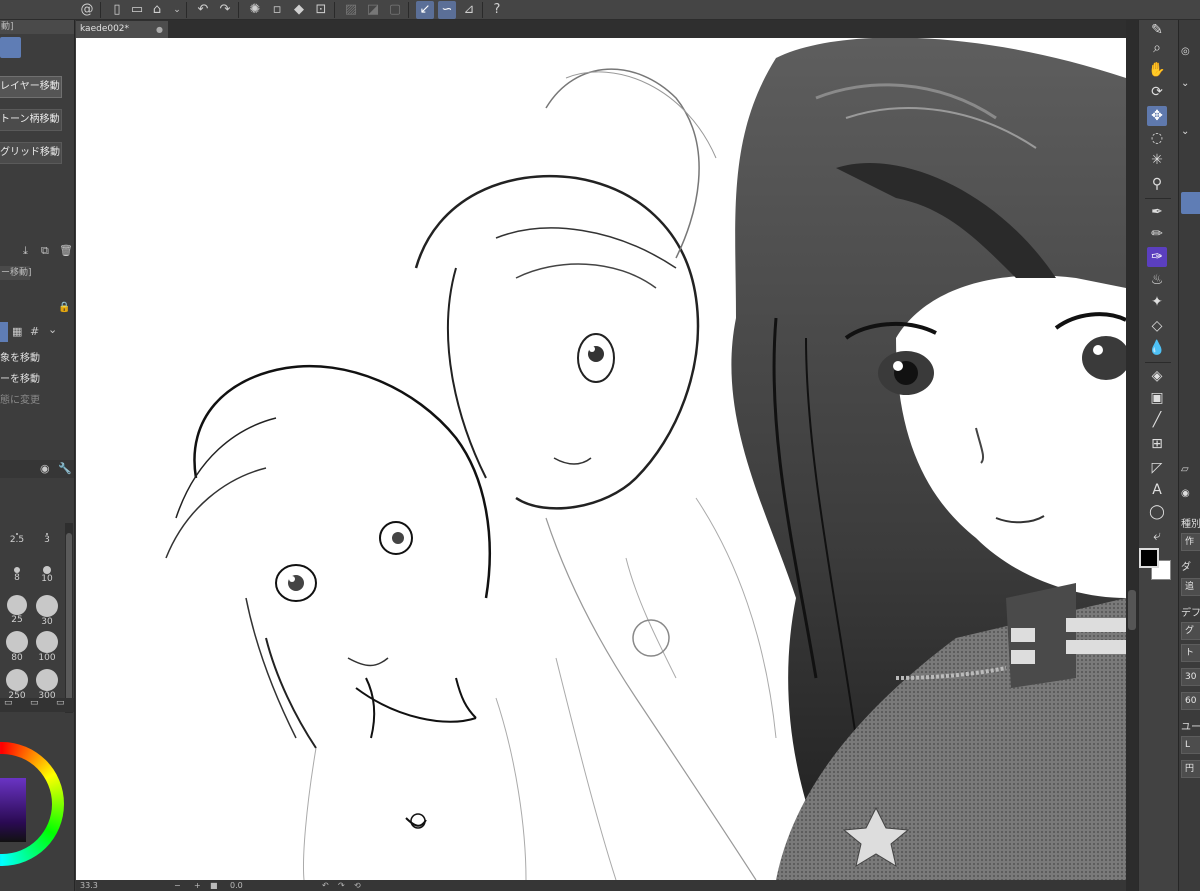 The height and width of the screenshot is (891, 1200). I want to click on folder-icon: ▱, so click(1185, 469).